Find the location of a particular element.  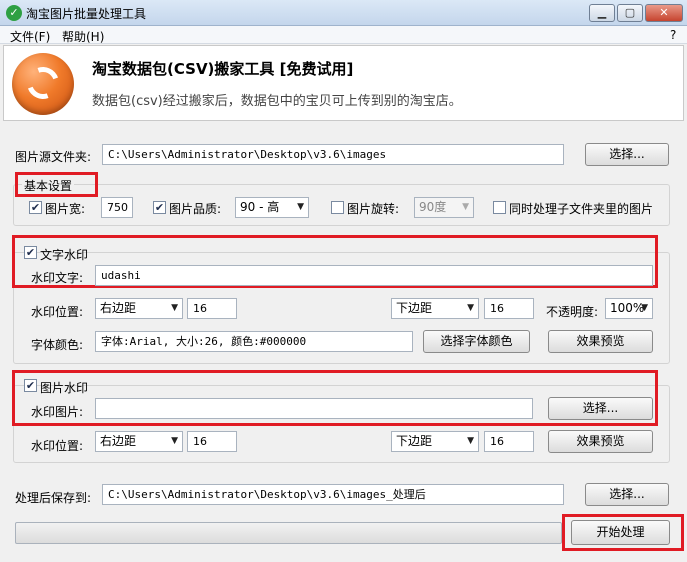

quality-select: 90 - 高 ▼ is located at coordinates (272, 207).